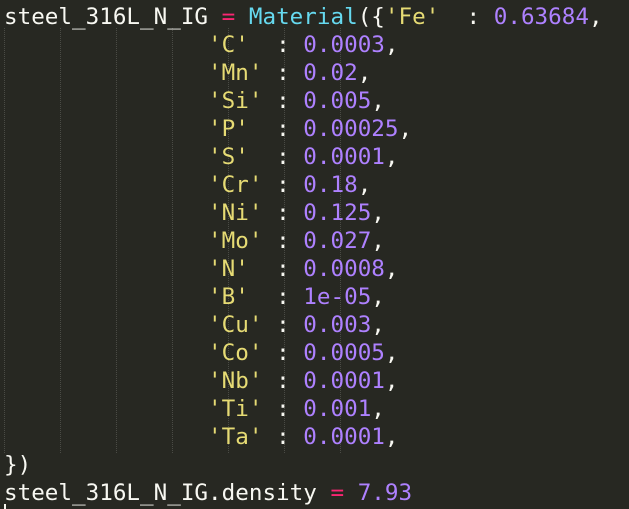  I want to click on dict-key: 'Mo', so click(235, 241).